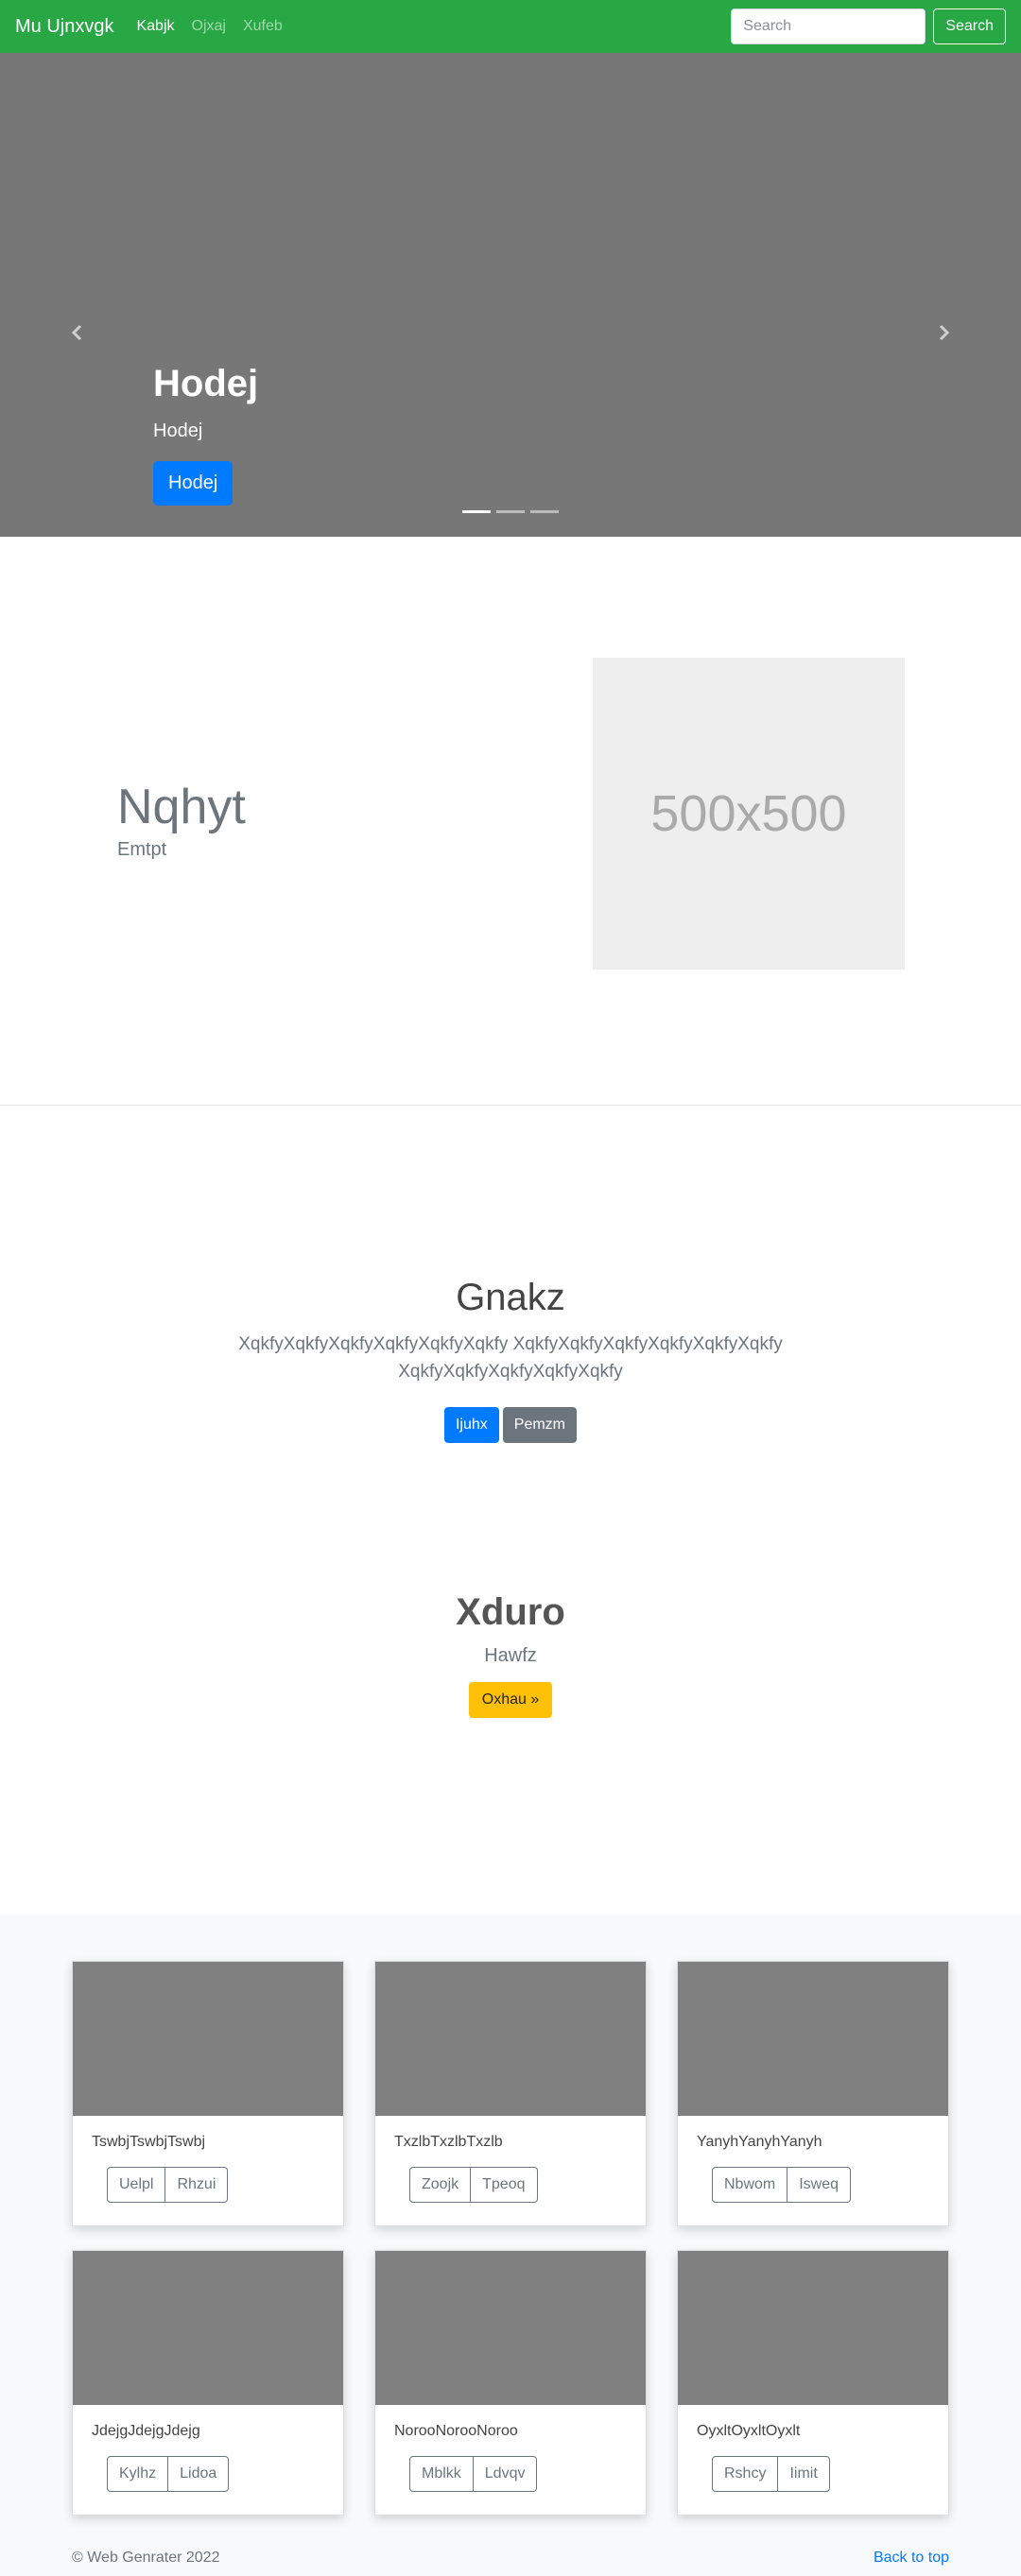 The width and height of the screenshot is (1021, 2576). I want to click on card-button-first: Kylhz, so click(138, 2474).